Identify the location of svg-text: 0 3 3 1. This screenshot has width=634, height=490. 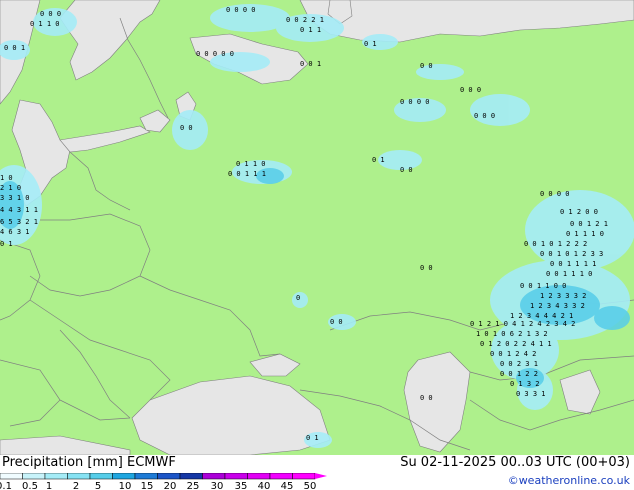
(531, 394).